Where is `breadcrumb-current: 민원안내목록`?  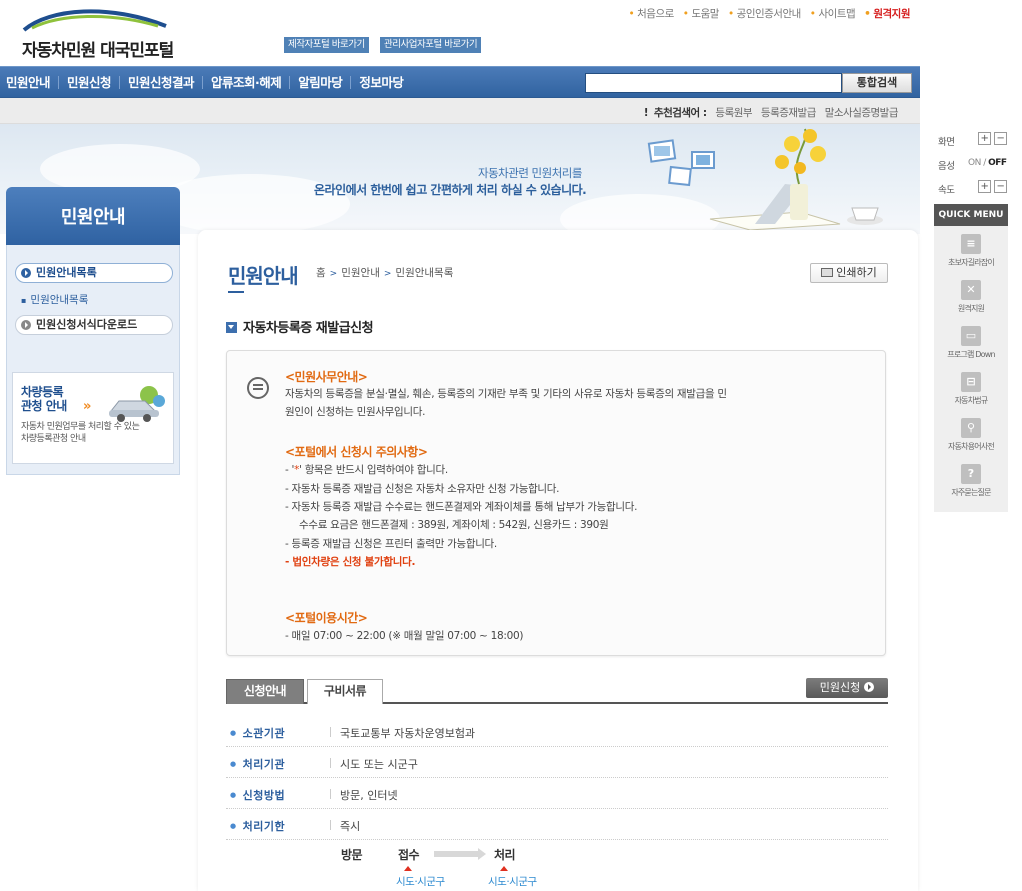
breadcrumb-current: 민원안내목록 is located at coordinates (424, 273).